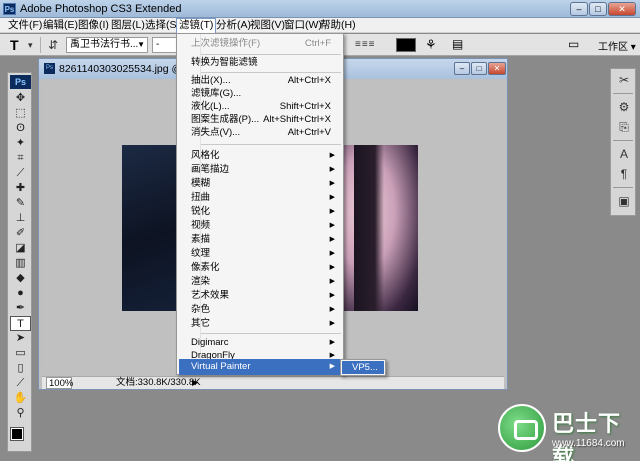 Image resolution: width=640 pixels, height=461 pixels. Describe the element at coordinates (260, 211) in the screenshot. I see `menu-item-sharpen: 锐化 ▶` at that location.